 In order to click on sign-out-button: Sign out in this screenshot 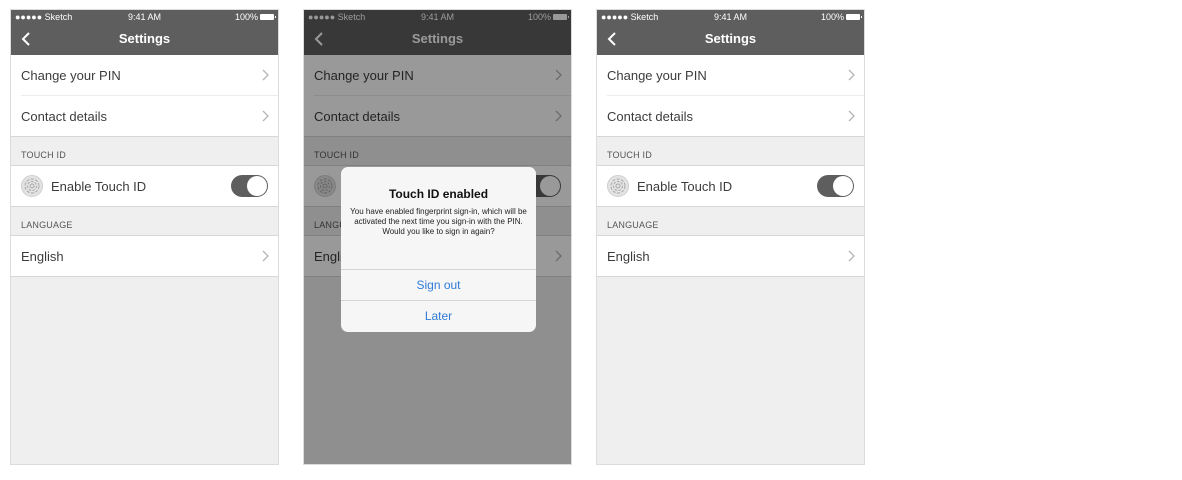, I will do `click(438, 285)`.